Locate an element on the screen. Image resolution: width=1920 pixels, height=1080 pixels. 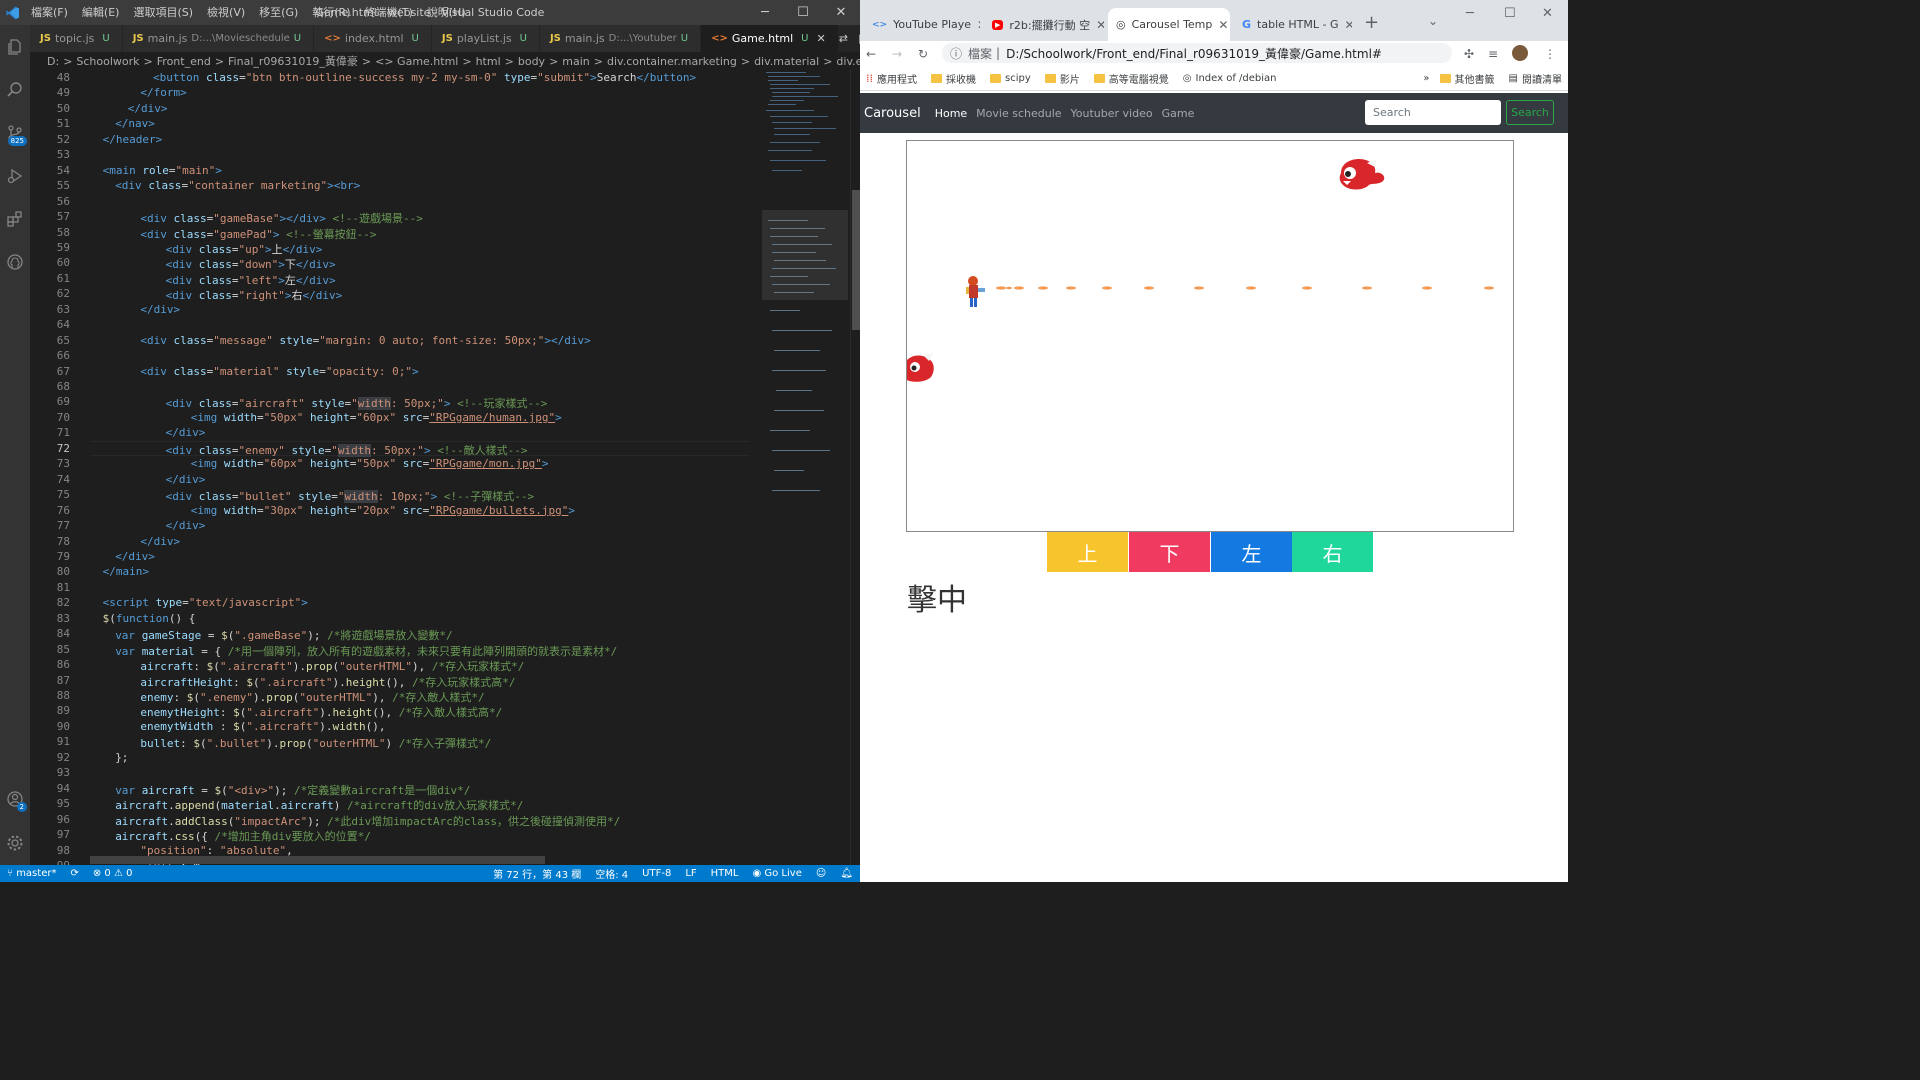
browser-tab-carousel: ◎ Carousel Temp ✕ is located at coordinates (1169, 24).